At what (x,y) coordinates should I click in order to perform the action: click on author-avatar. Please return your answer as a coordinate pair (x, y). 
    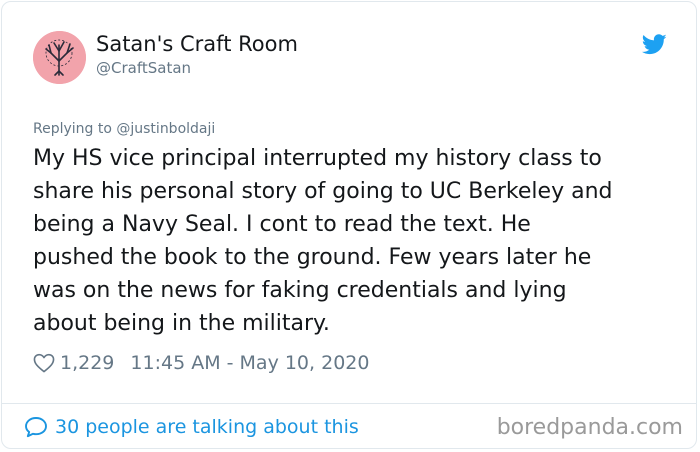
    Looking at the image, I should click on (59, 57).